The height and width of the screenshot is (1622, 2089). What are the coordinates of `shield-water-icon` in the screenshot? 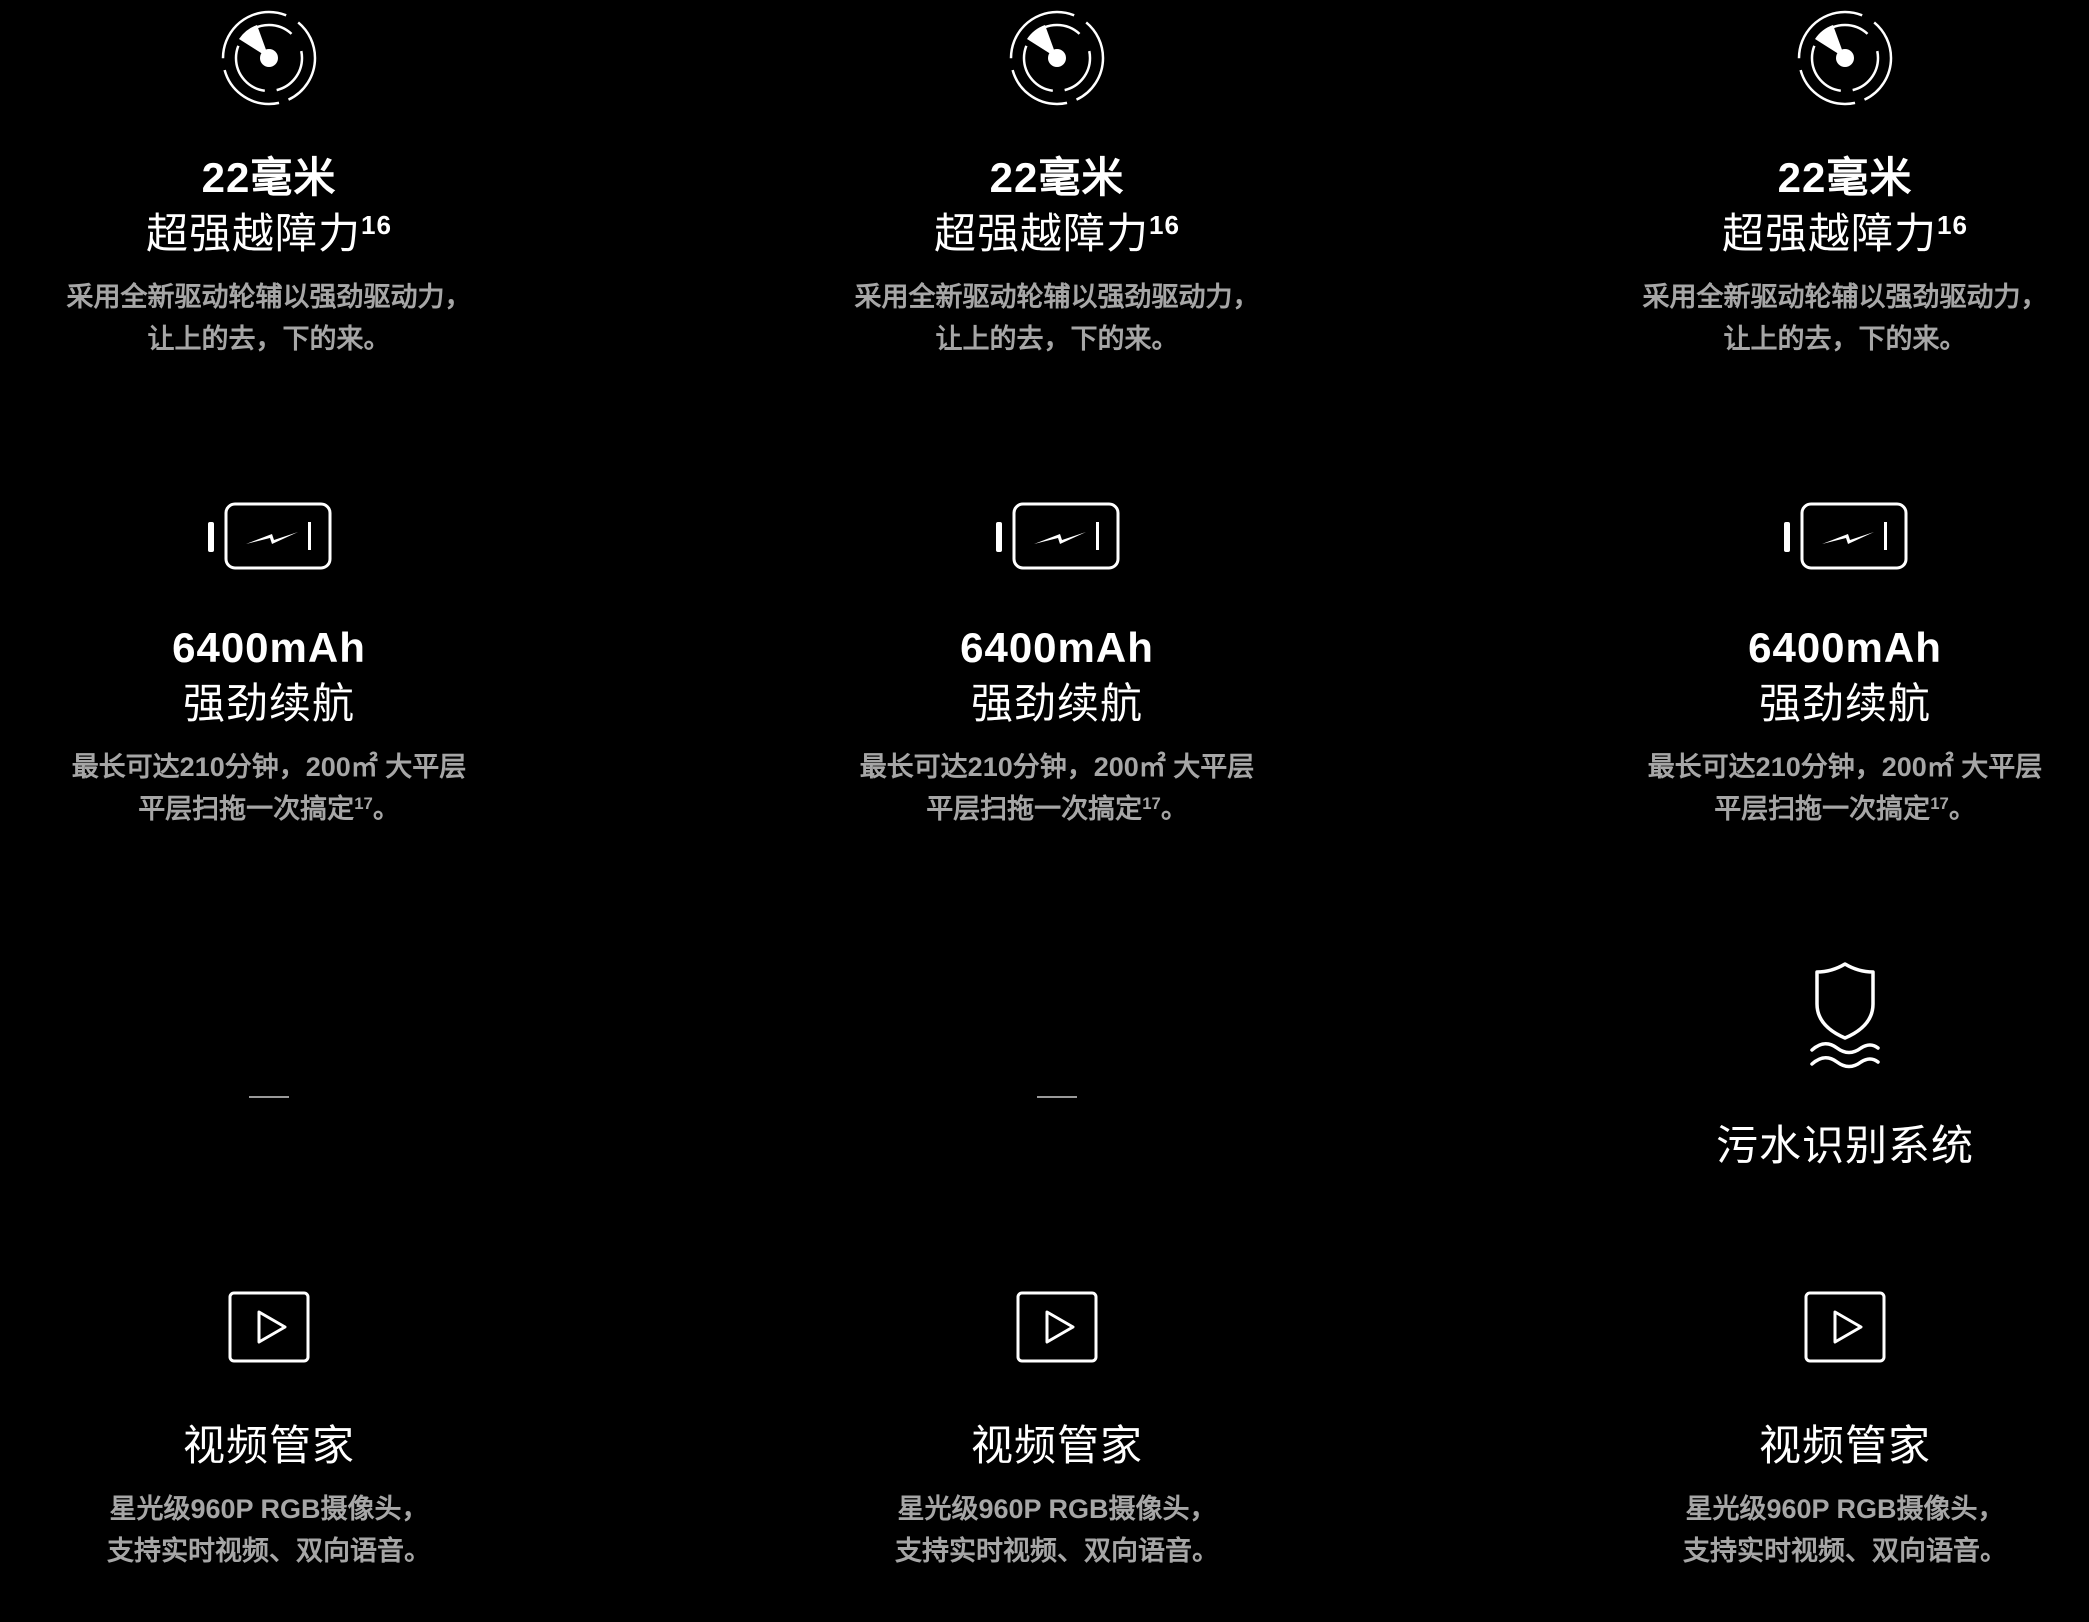 It's located at (1845, 1015).